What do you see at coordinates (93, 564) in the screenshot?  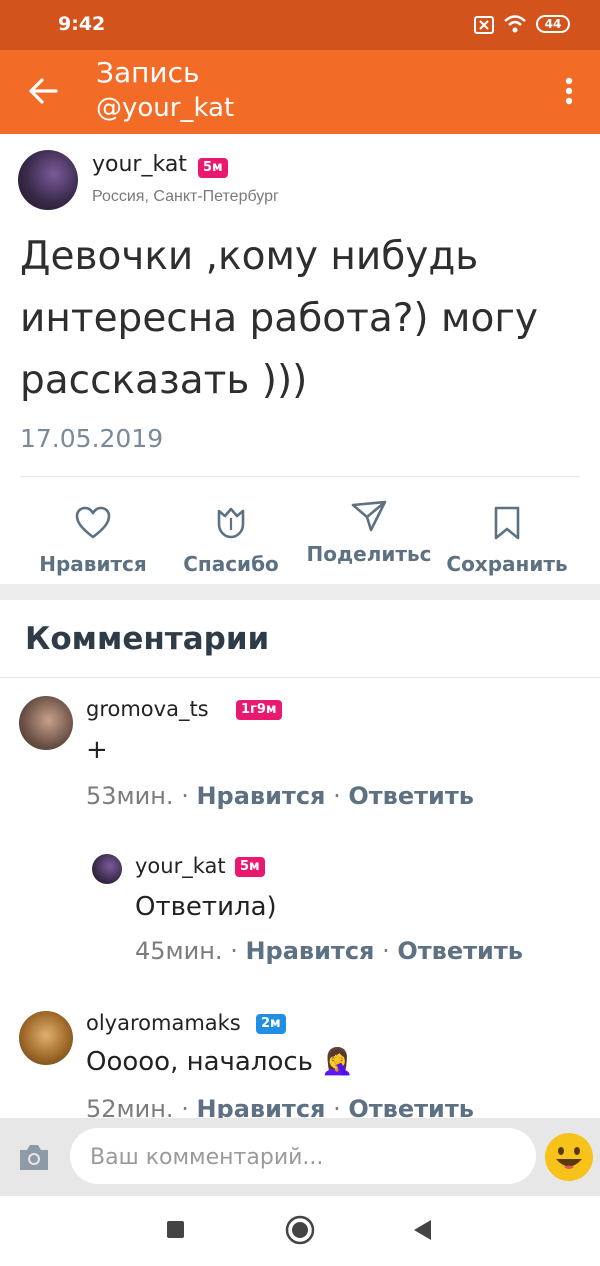 I see `like-label: Нравится` at bounding box center [93, 564].